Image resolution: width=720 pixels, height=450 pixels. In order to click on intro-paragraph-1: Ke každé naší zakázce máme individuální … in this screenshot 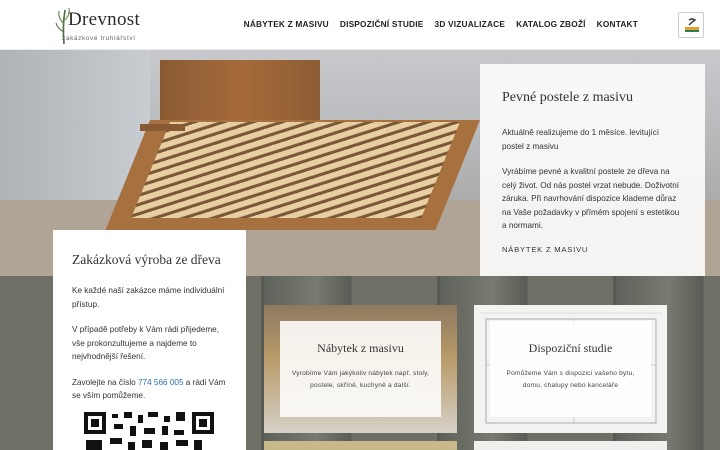, I will do `click(148, 297)`.